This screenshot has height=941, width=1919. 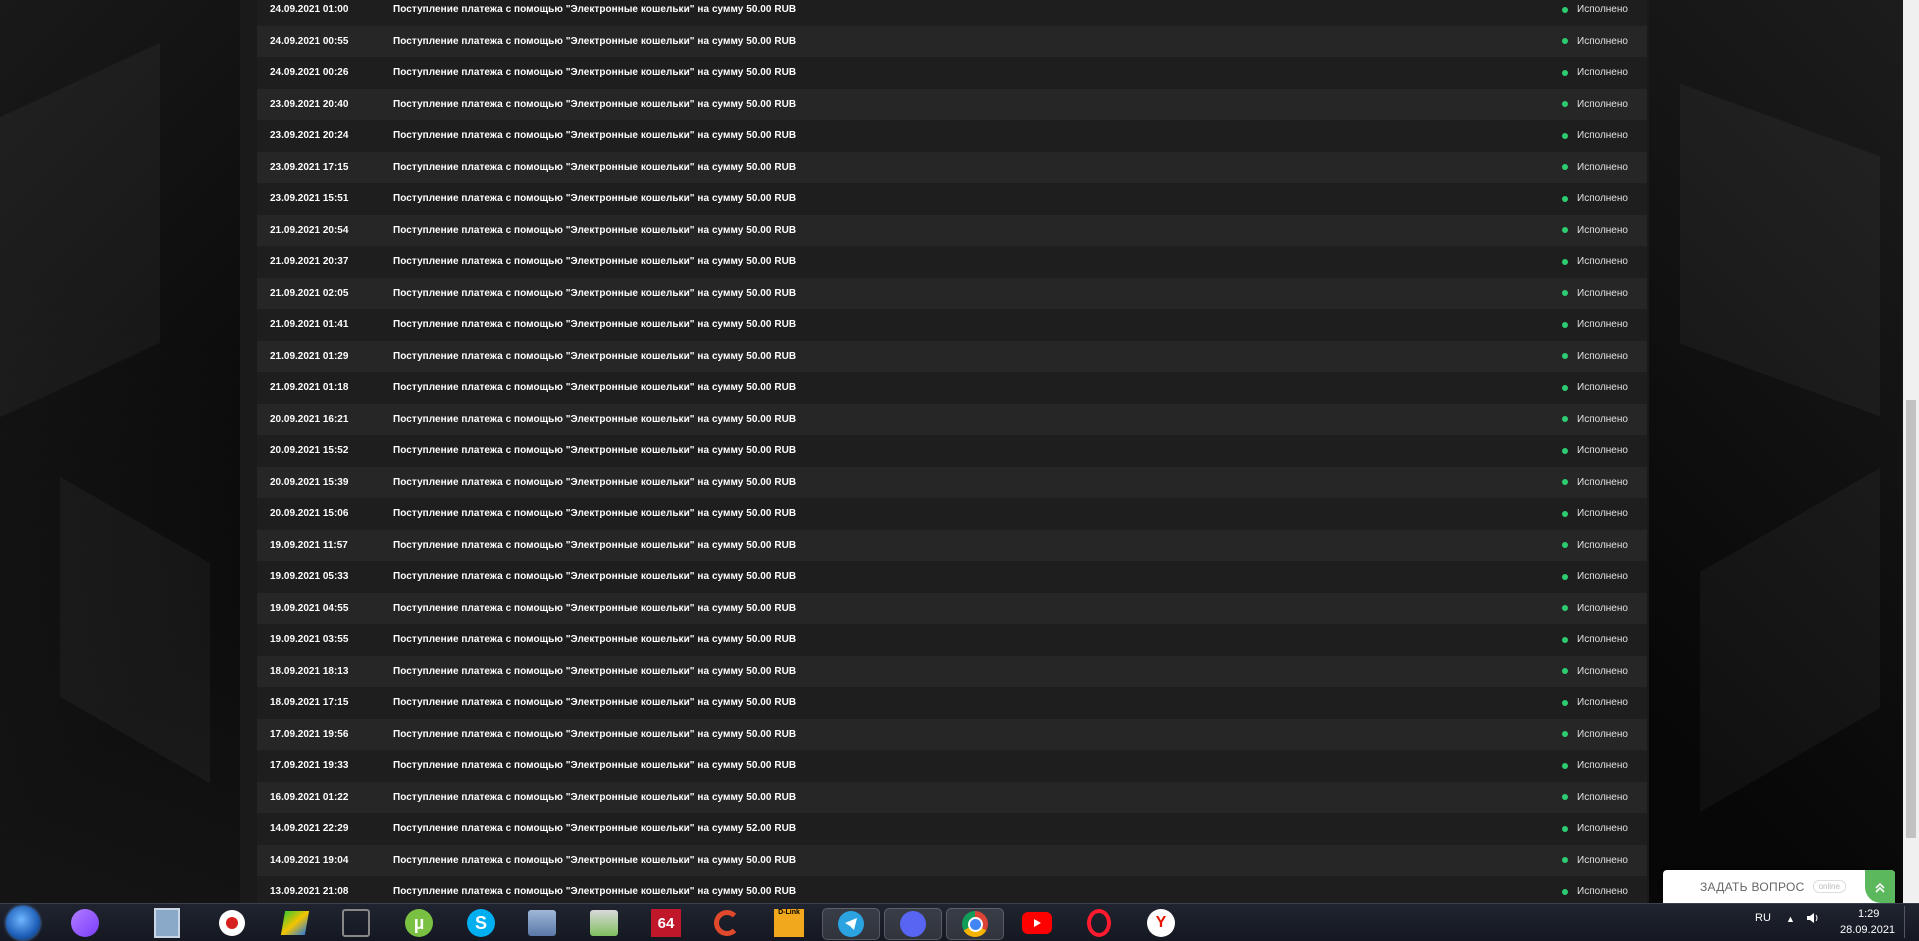 I want to click on ask-question-widget: ЗАДАТЬ ВОПРОС online, so click(x=1779, y=886).